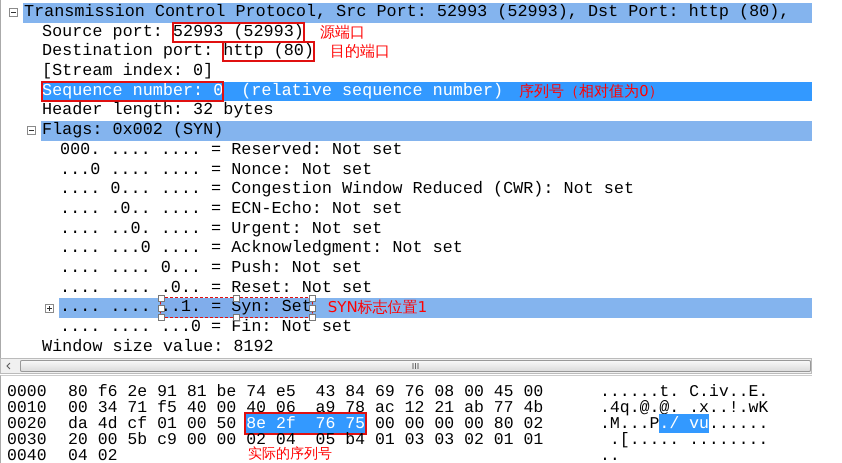  What do you see at coordinates (306, 391) in the screenshot?
I see `hex-bytes: 80 f6 2e 91 81 be 74 e5 43 84 69 76 08 00 45 00` at bounding box center [306, 391].